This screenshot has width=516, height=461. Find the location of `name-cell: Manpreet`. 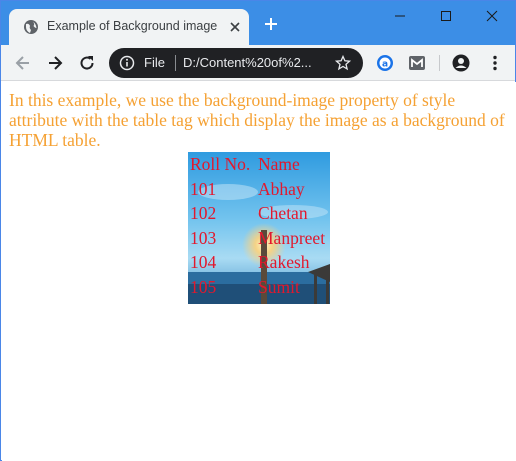

name-cell: Manpreet is located at coordinates (292, 237).